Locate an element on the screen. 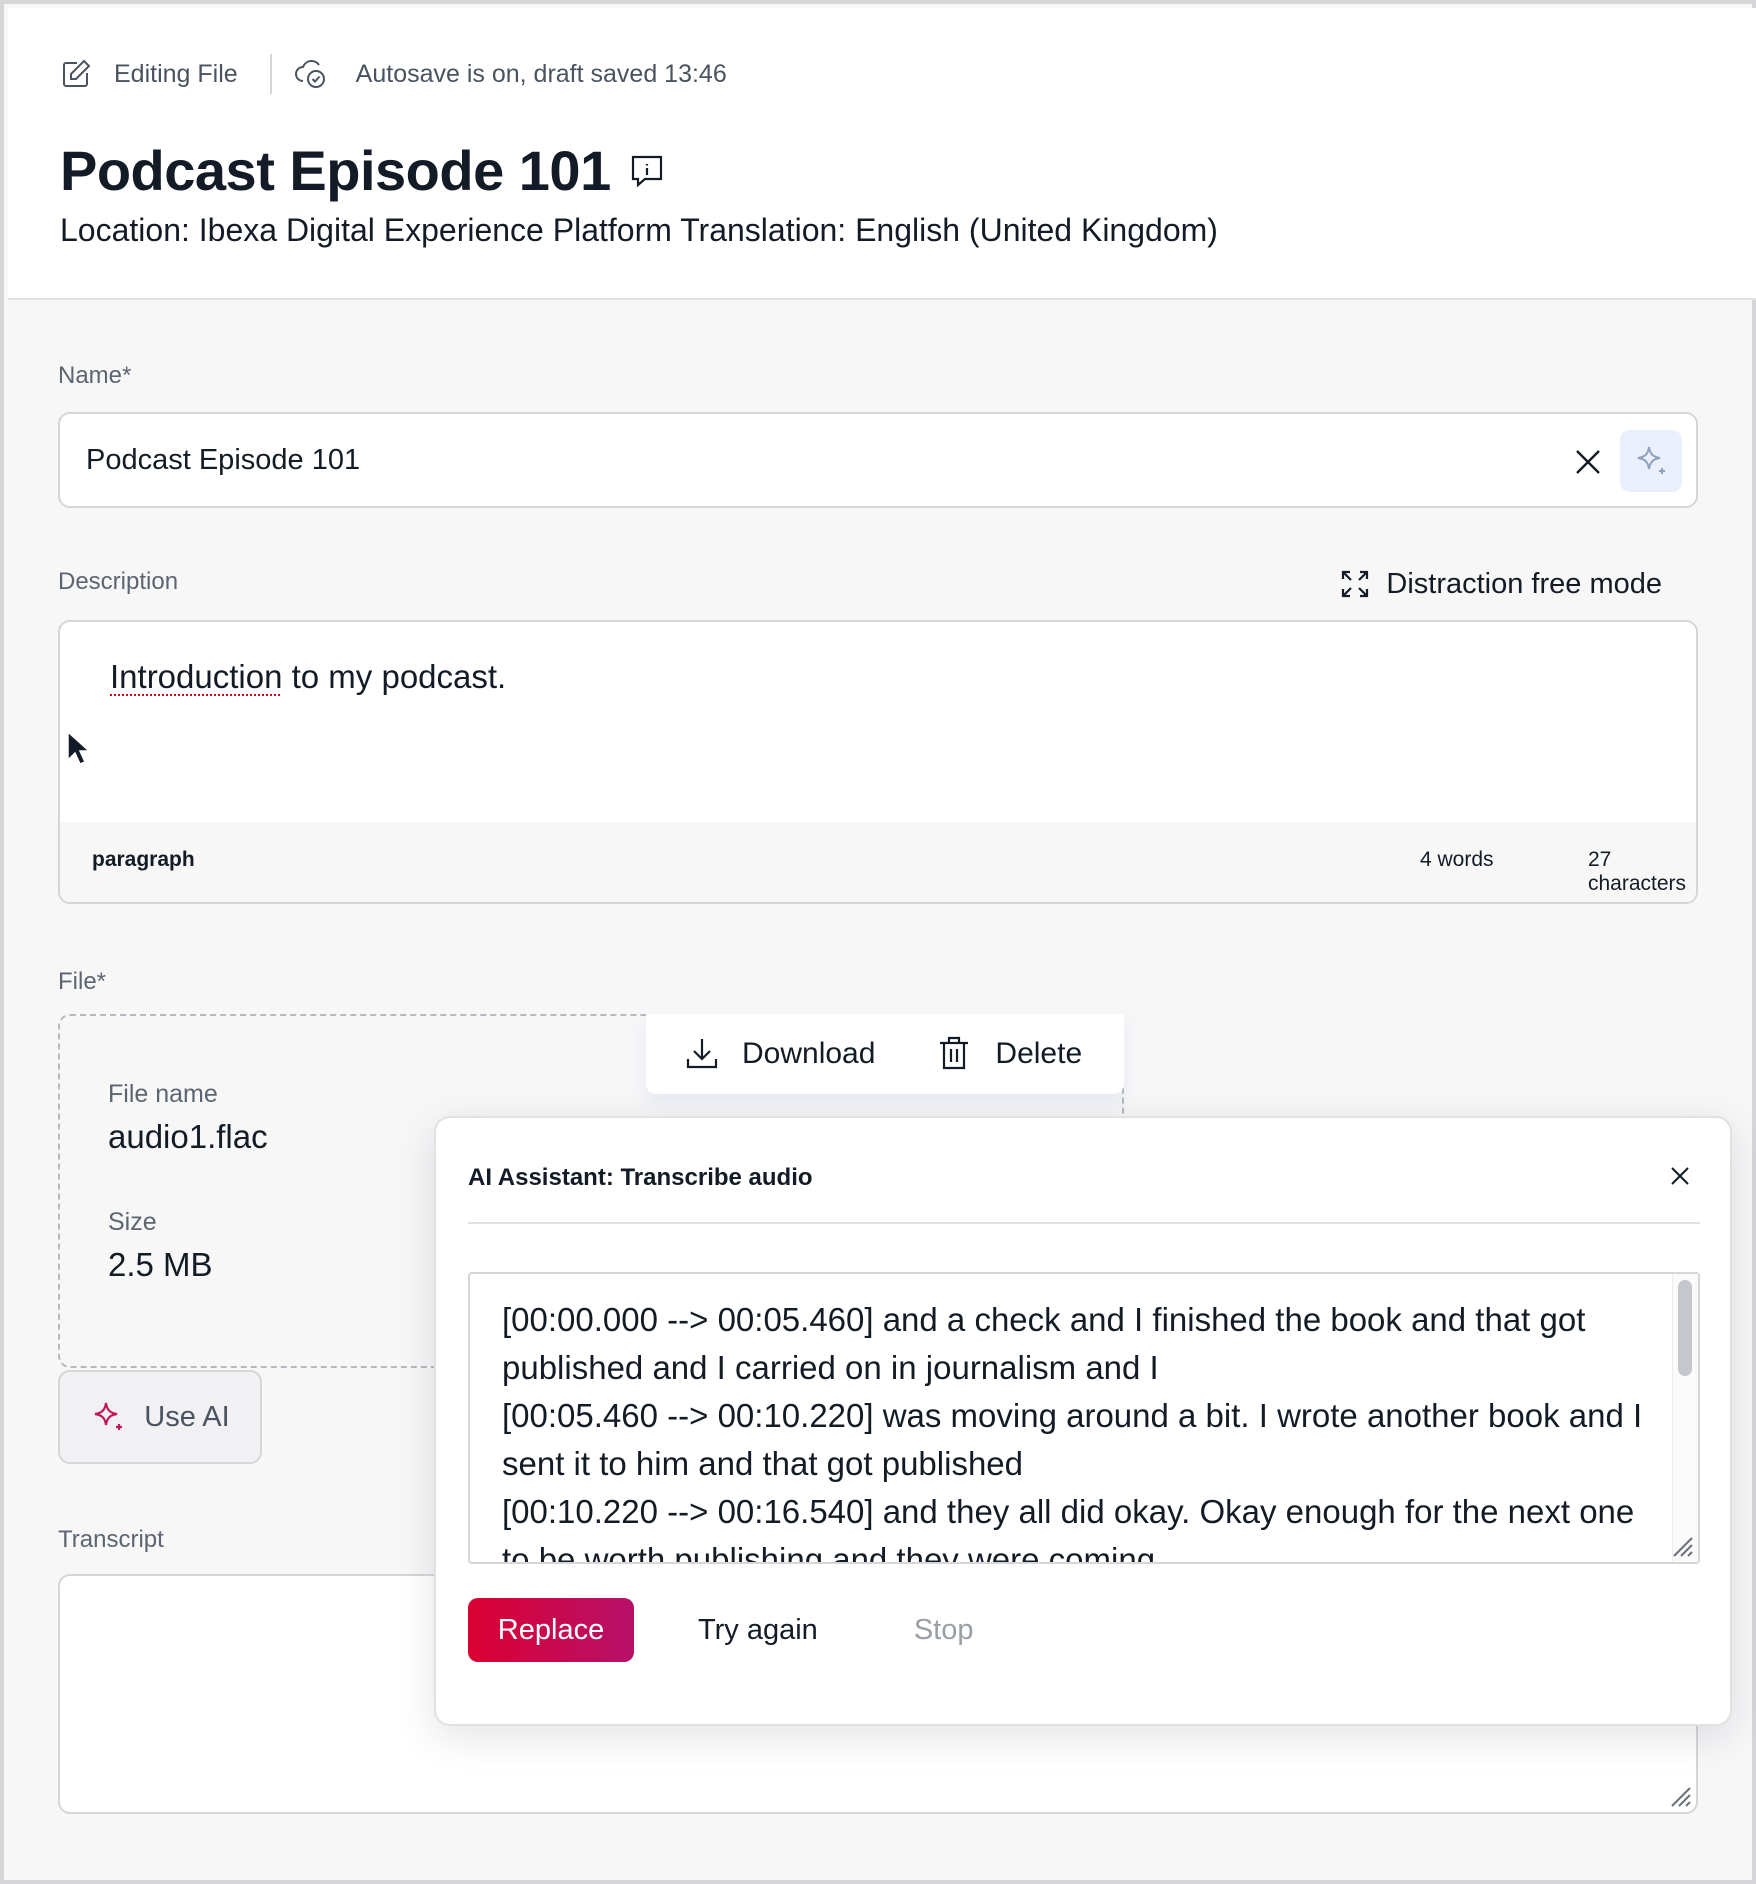 This screenshot has height=1884, width=1756. word-count: 4 words is located at coordinates (1457, 859).